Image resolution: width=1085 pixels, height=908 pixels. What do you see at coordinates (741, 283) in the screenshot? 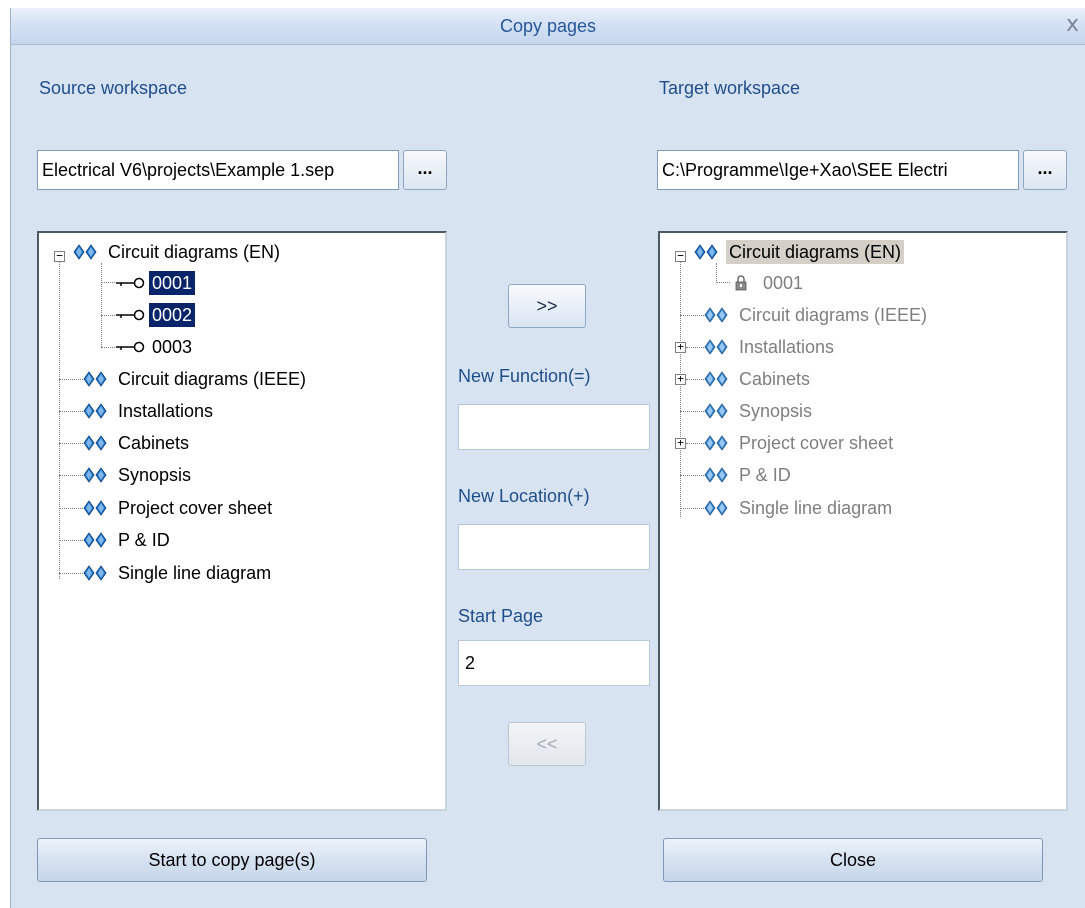
I see `lock-icon` at bounding box center [741, 283].